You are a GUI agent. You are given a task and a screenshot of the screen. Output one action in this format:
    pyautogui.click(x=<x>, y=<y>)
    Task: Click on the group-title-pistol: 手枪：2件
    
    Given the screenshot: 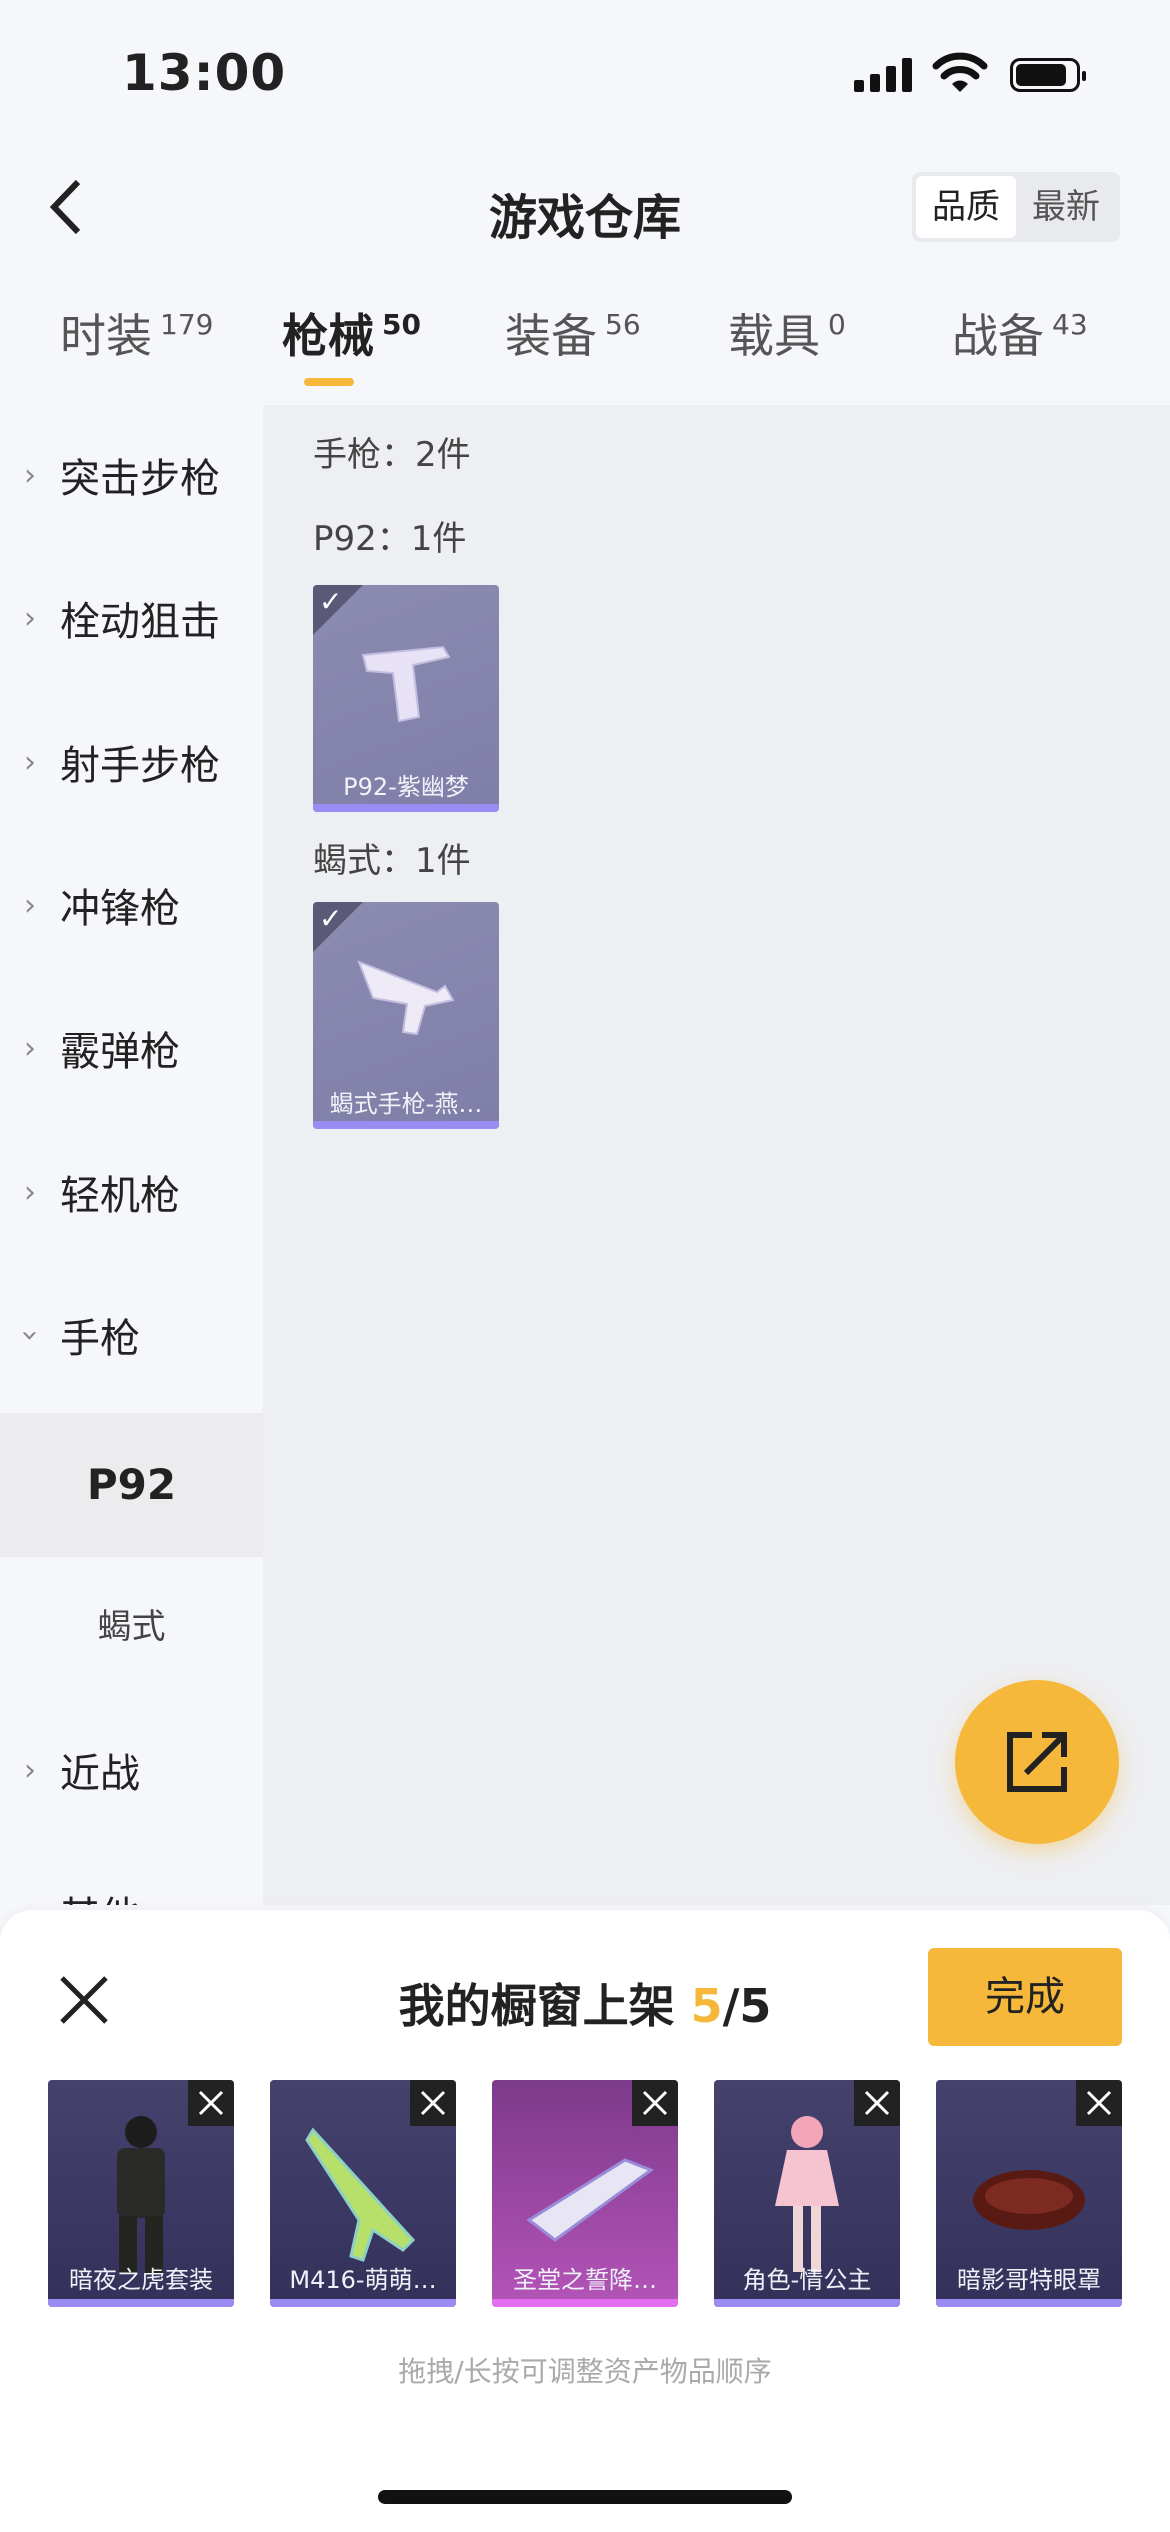 What is the action you would take?
    pyautogui.click(x=392, y=455)
    